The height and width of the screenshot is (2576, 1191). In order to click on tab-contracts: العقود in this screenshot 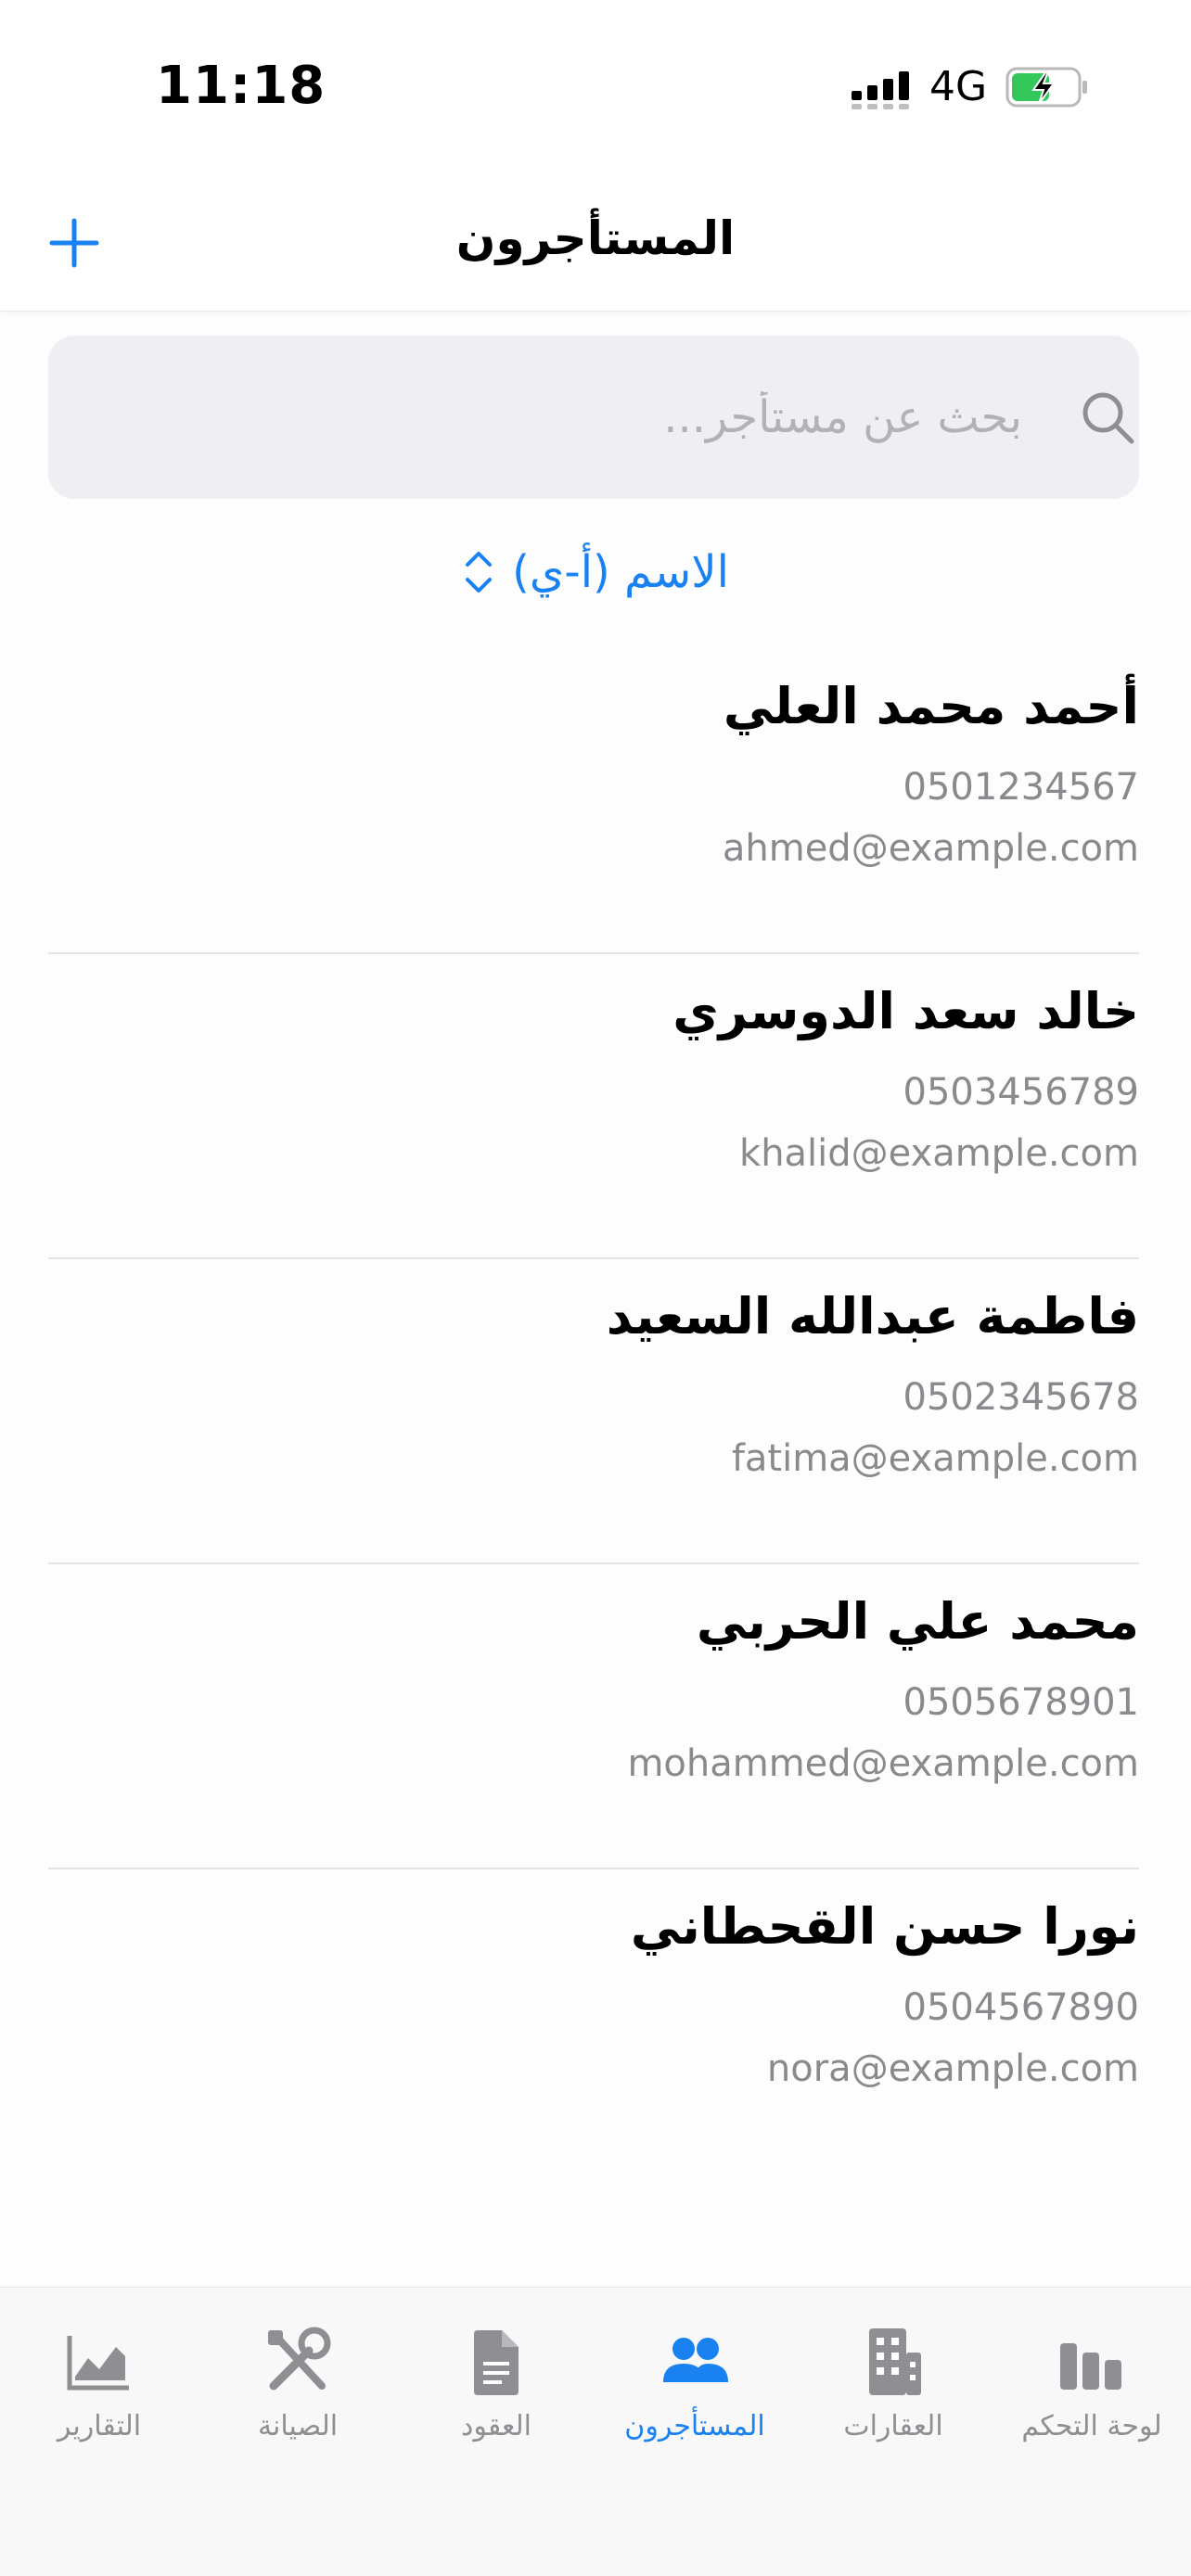, I will do `click(497, 2399)`.